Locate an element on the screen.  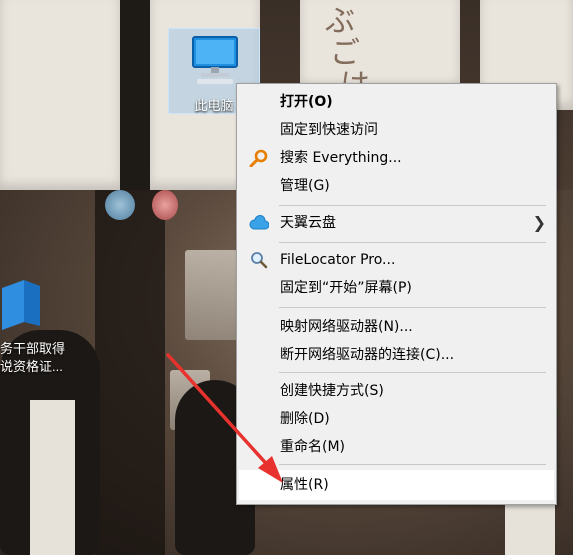
annotation-arrow is located at coordinates (224, 418).